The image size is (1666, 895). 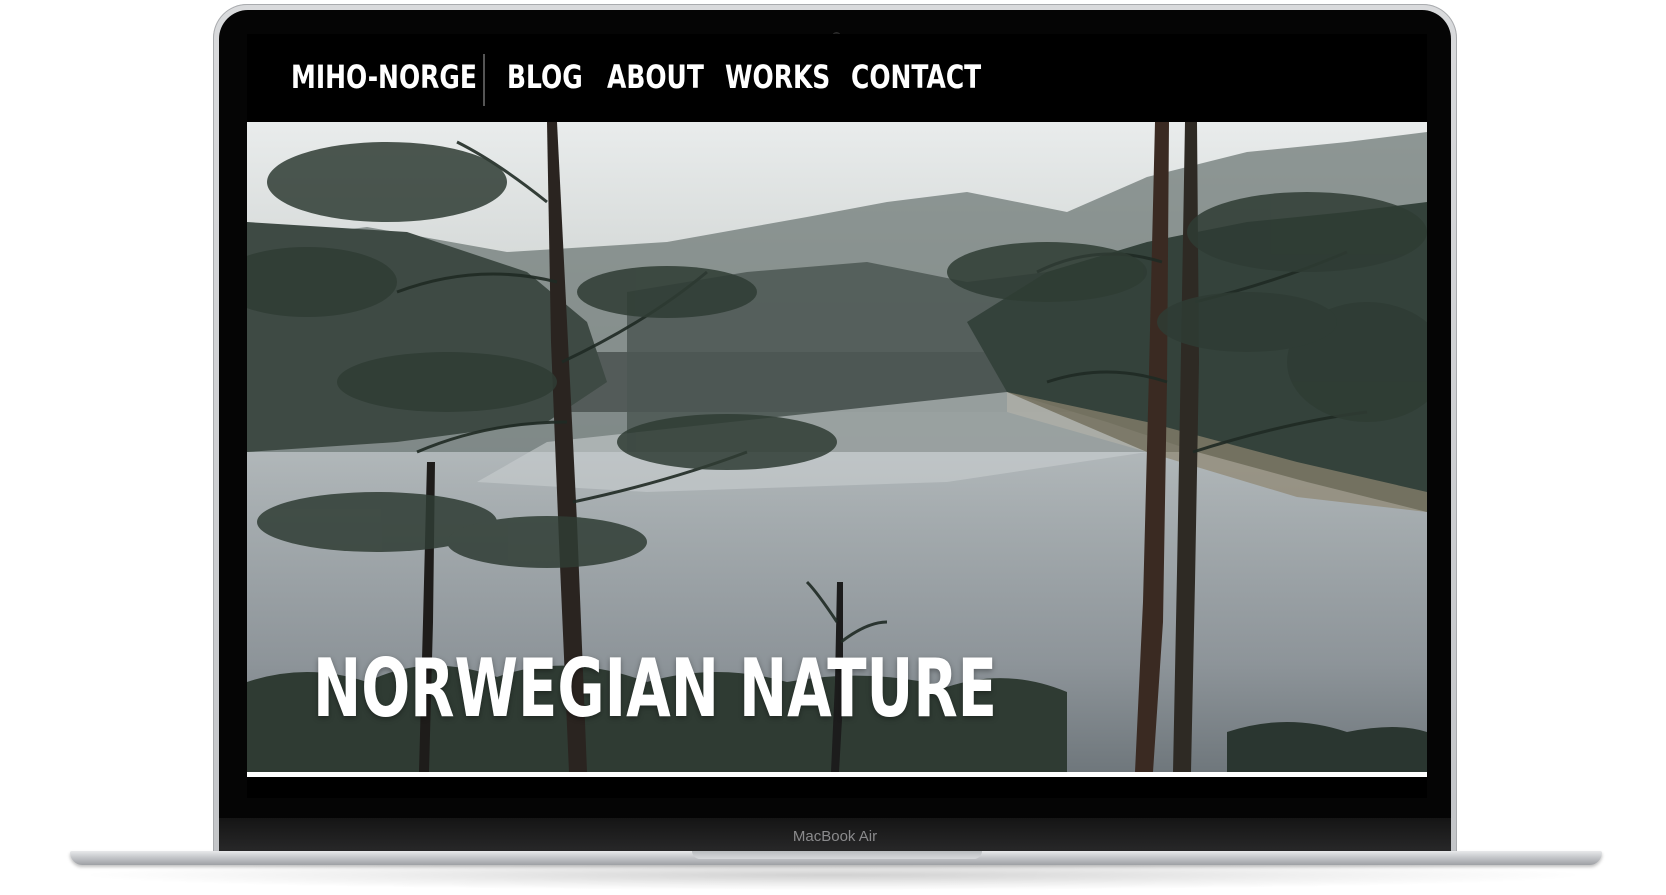 I want to click on site-navigation: MIHO-NORGE BLOG ABOUT WORKS CONTACT, so click(x=837, y=78).